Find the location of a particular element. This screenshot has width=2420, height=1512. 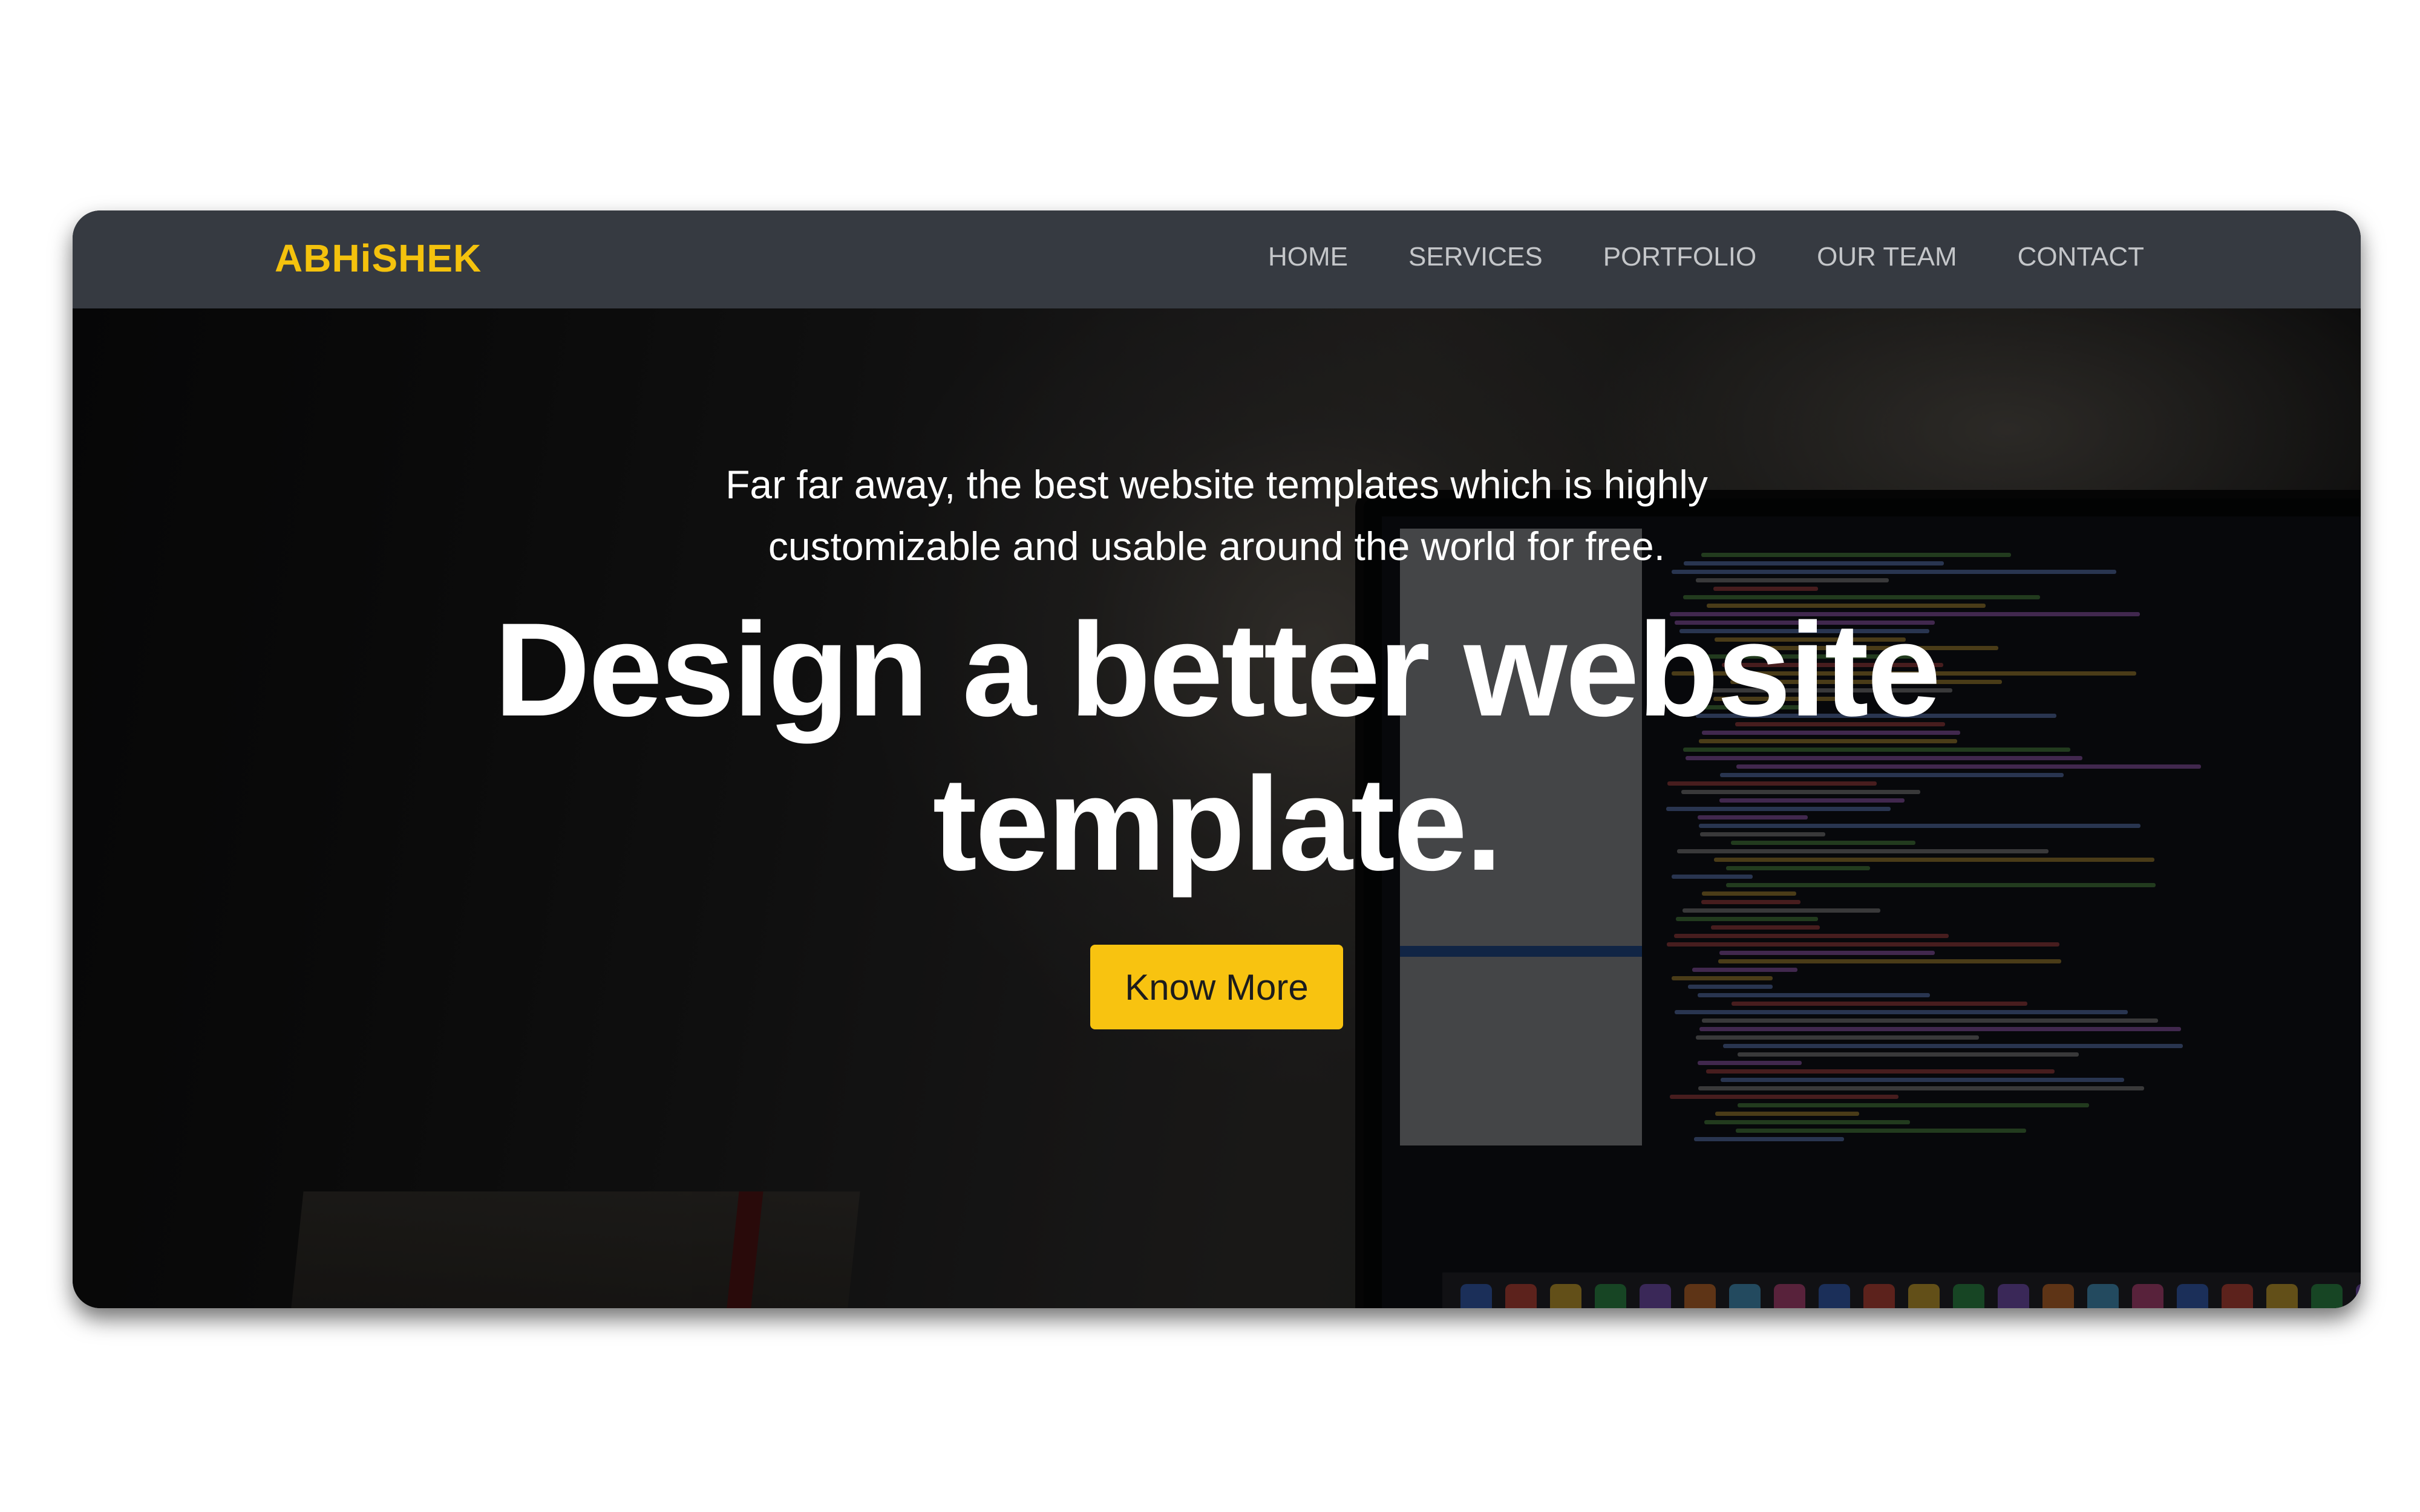

know-more-button: Know More is located at coordinates (1216, 987).